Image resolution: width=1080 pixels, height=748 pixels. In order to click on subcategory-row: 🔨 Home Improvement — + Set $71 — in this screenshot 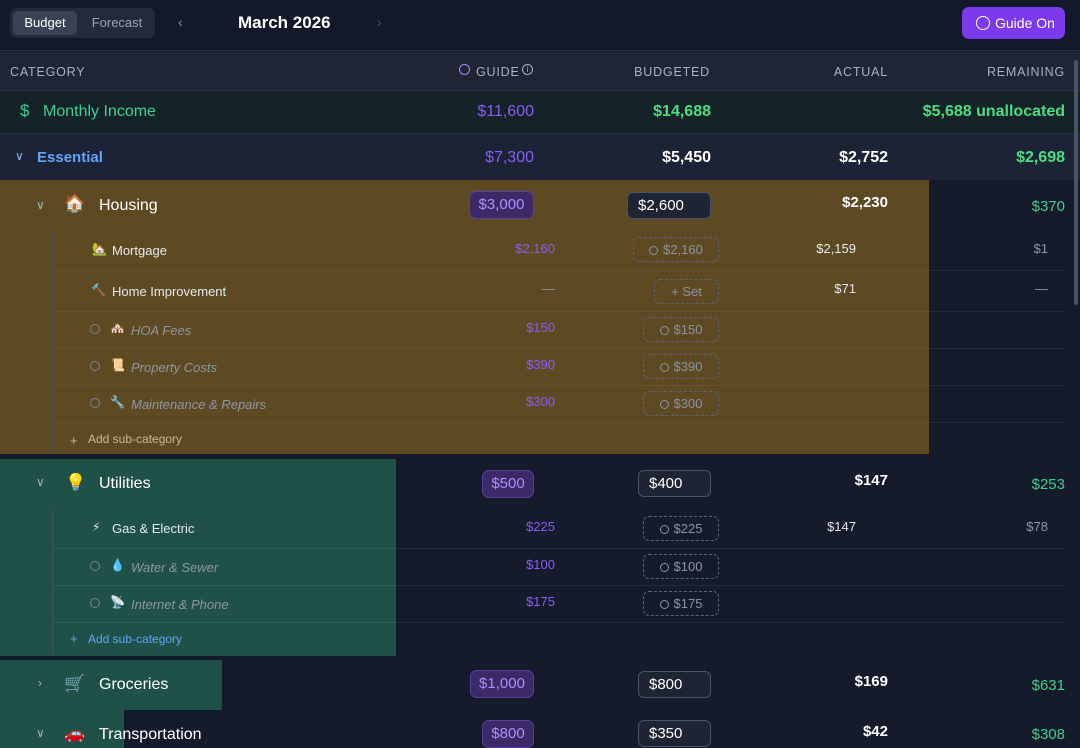, I will do `click(559, 291)`.